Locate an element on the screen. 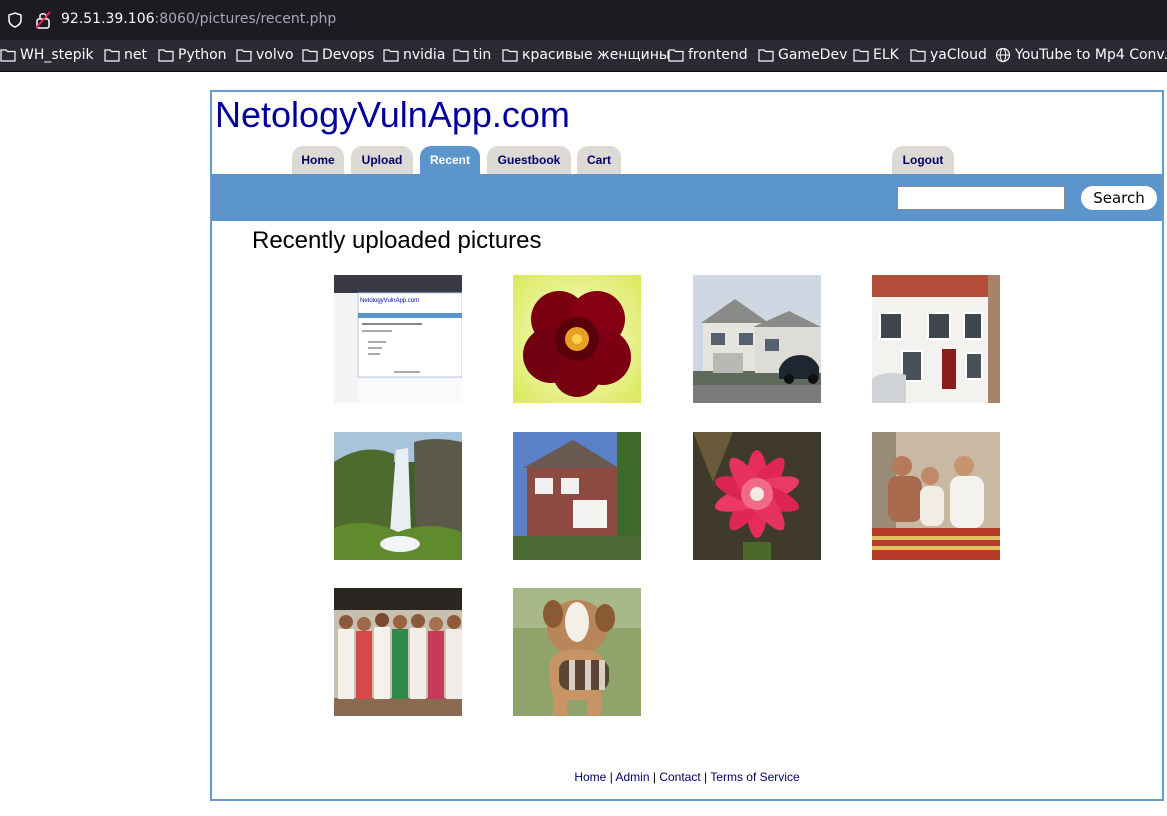  picture-thumbnail-waterfall is located at coordinates (398, 496).